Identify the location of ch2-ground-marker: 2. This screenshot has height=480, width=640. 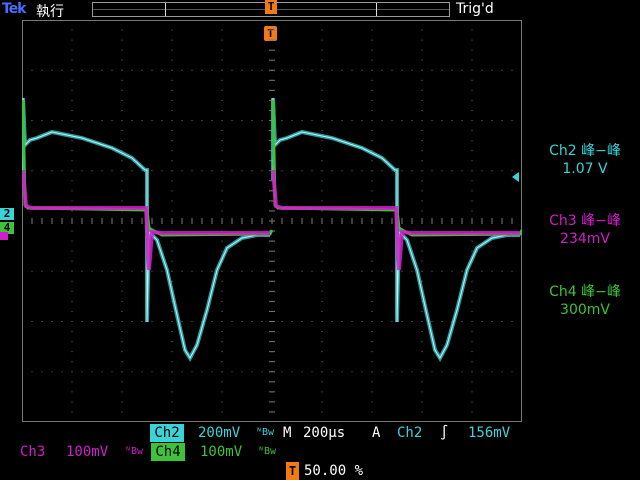
(7, 214).